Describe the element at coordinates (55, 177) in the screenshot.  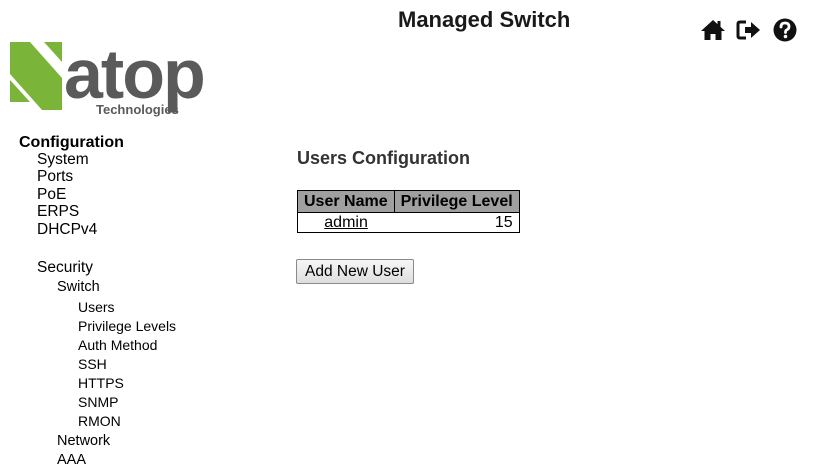
I see `nav-ports: Ports` at that location.